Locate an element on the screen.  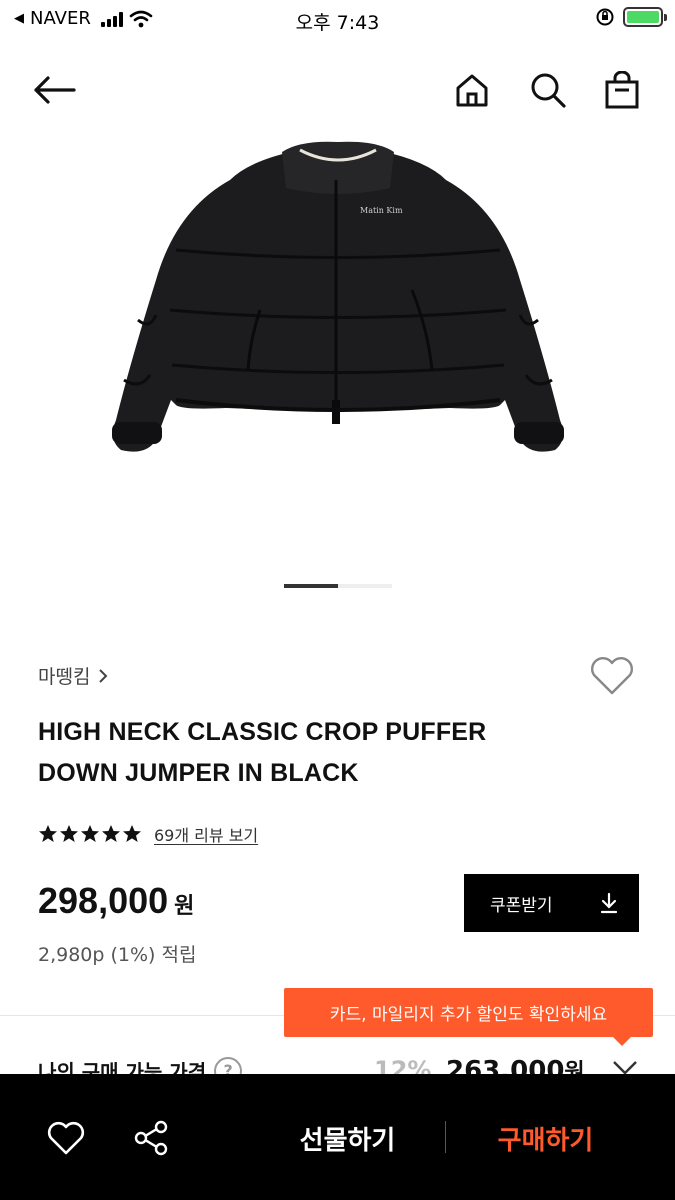
home-button is located at coordinates (472, 90).